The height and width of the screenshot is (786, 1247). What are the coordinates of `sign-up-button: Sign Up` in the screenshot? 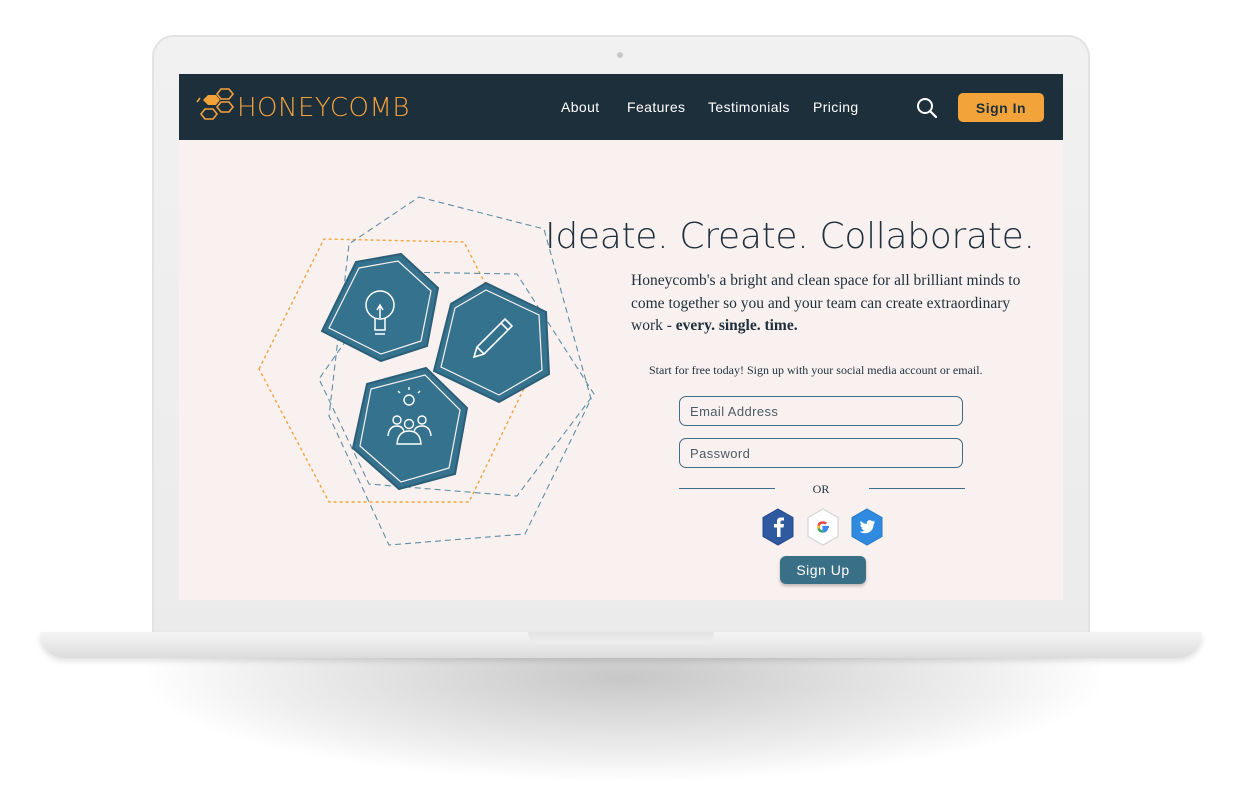 It's located at (823, 570).